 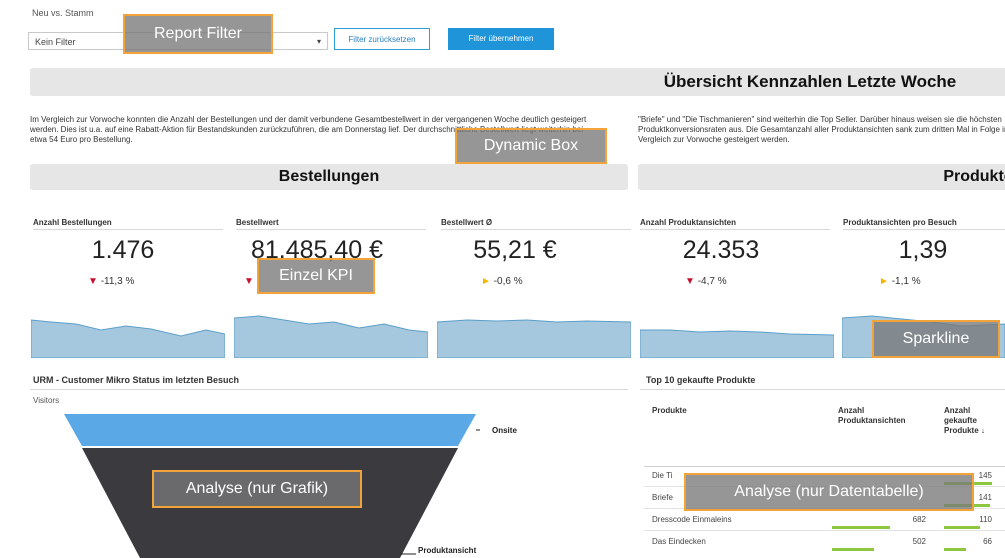 What do you see at coordinates (906, 281) in the screenshot?
I see `kpi-change-value: -1,1 %` at bounding box center [906, 281].